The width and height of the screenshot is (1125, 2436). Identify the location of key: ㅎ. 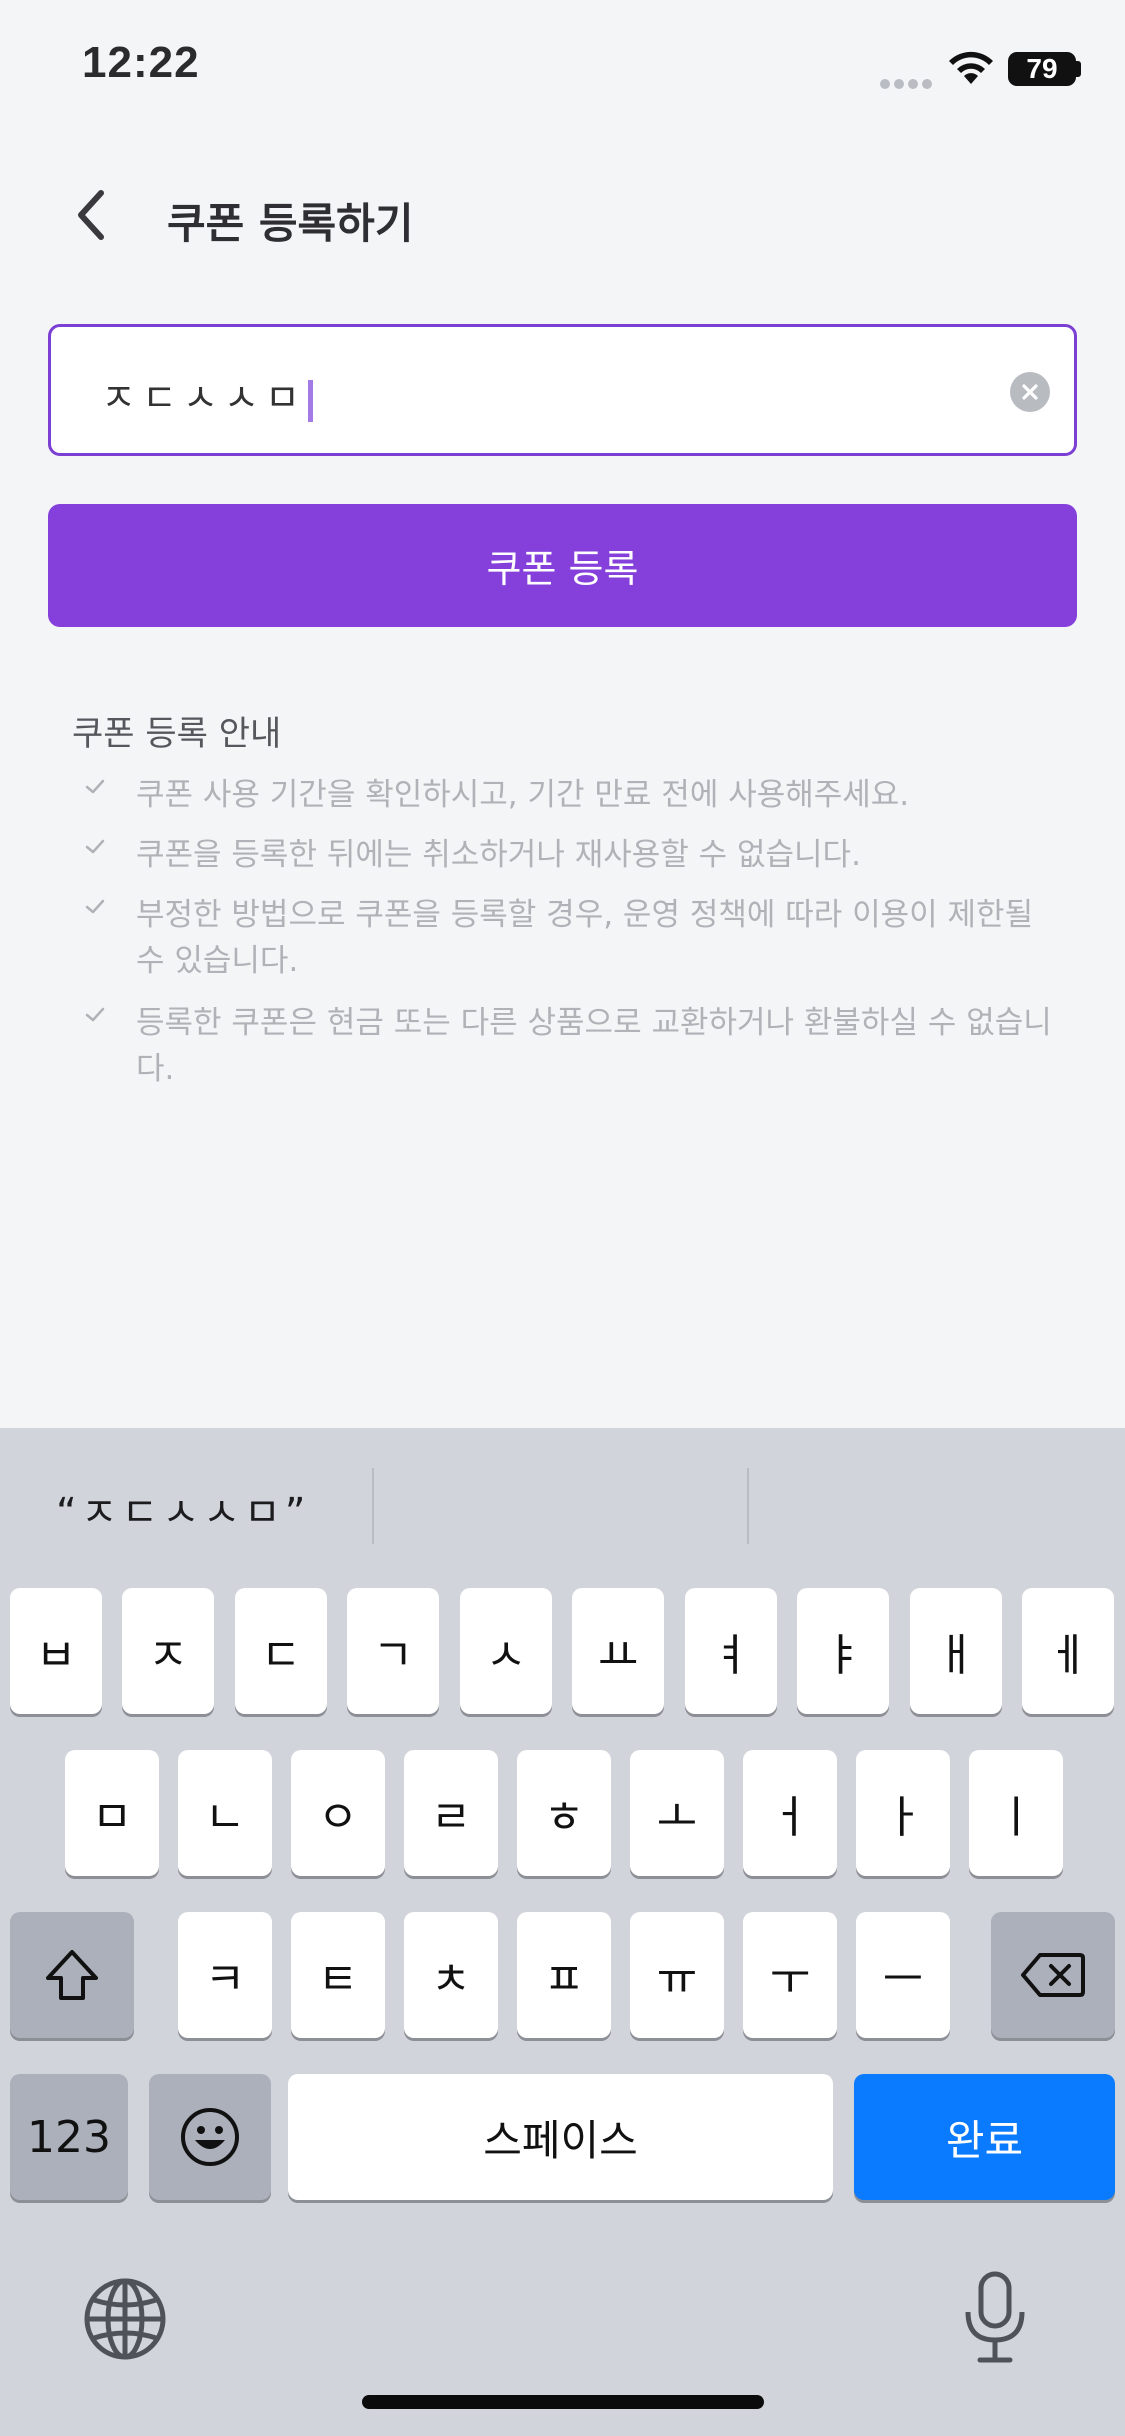
(564, 1813).